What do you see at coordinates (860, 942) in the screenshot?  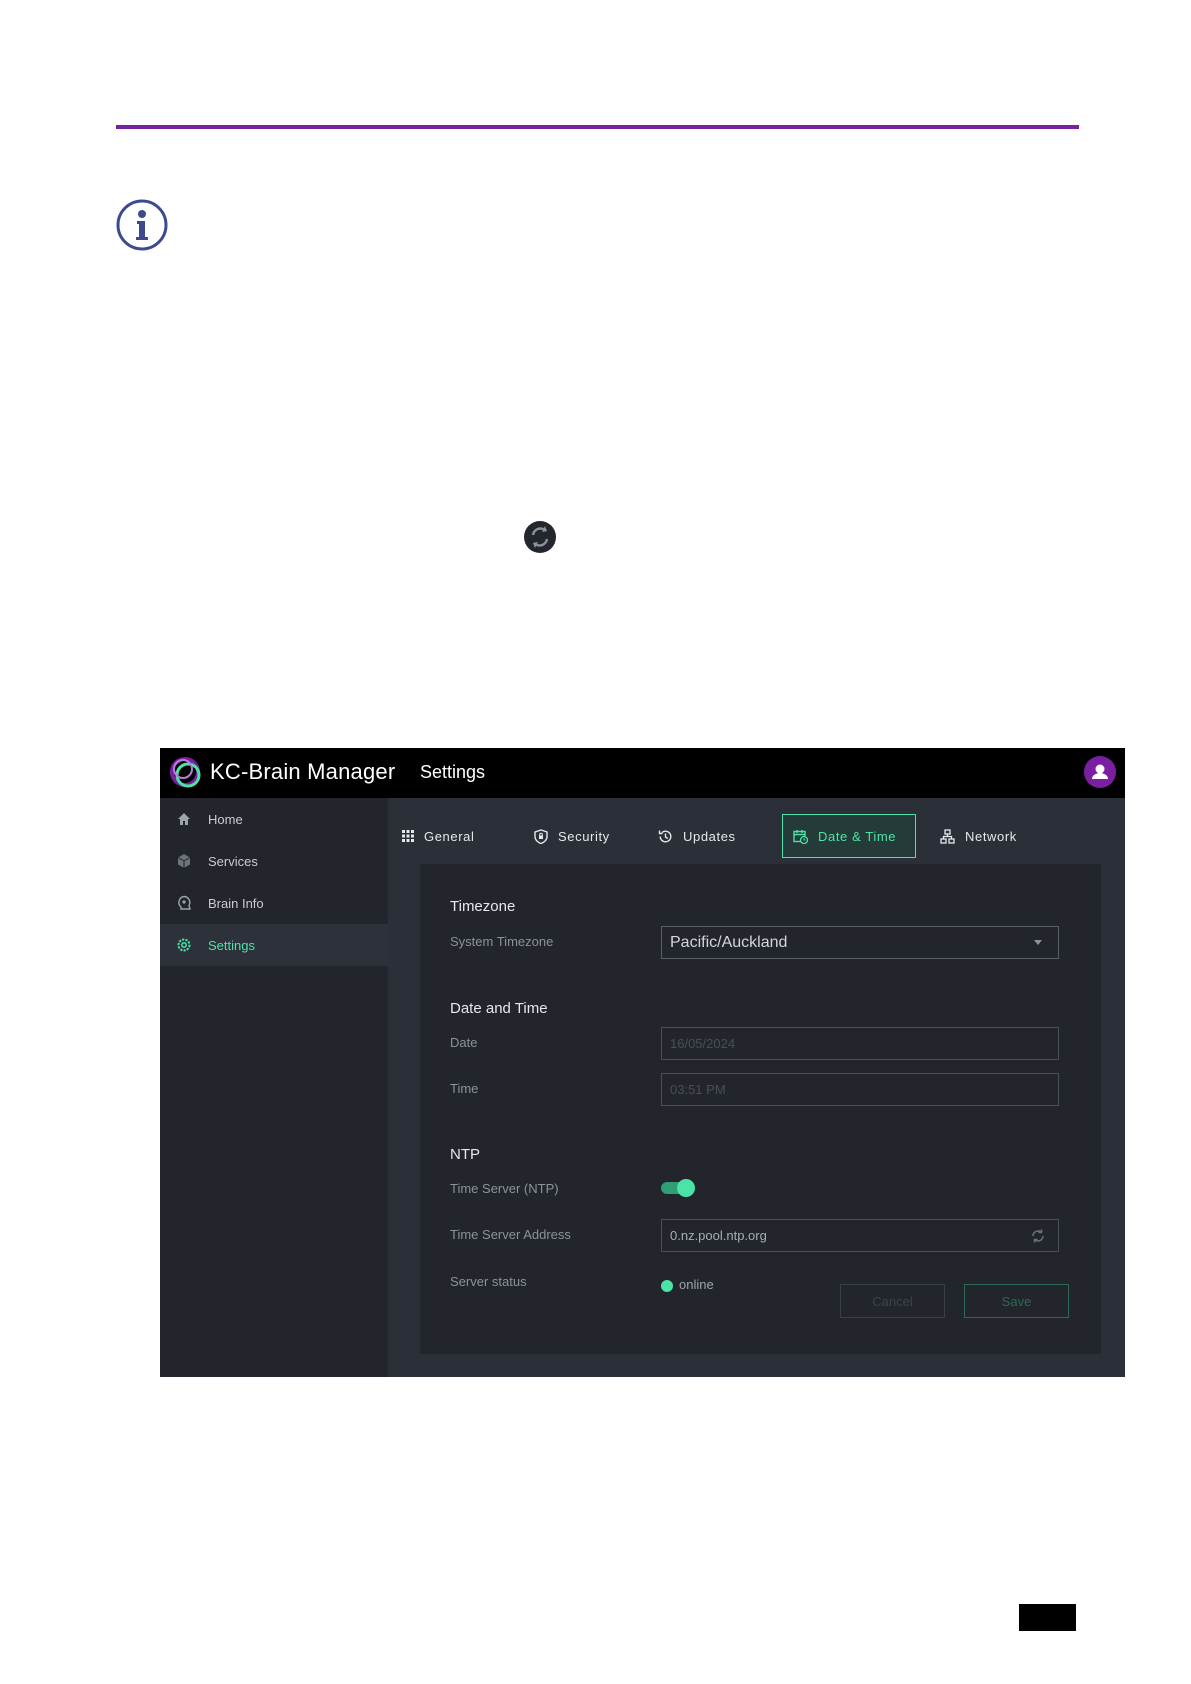 I see `system-timezone-select: Pacific/Auckland` at bounding box center [860, 942].